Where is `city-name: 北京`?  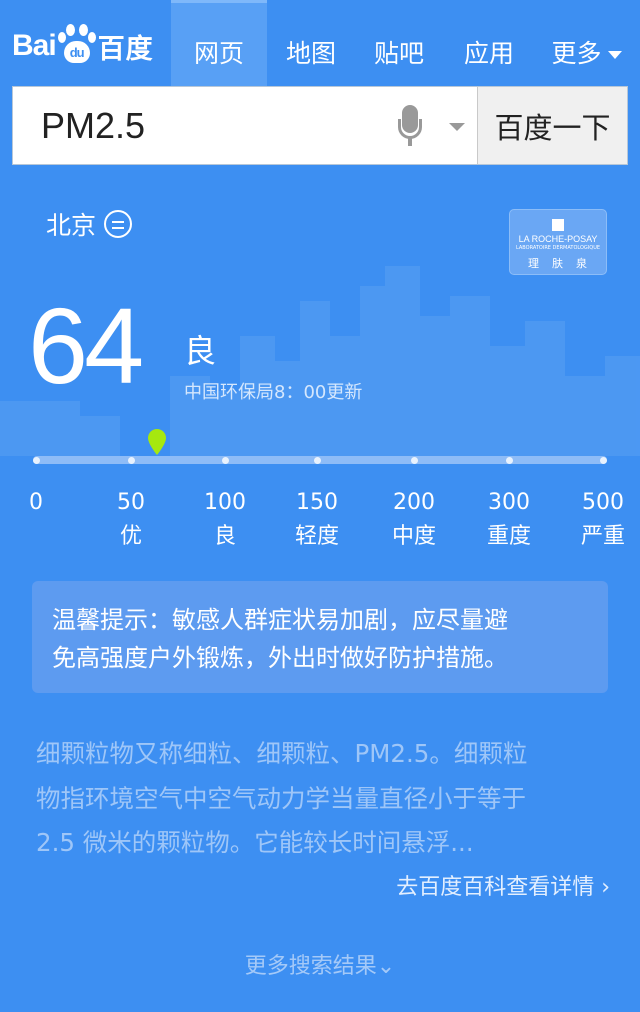 city-name: 北京 is located at coordinates (71, 225).